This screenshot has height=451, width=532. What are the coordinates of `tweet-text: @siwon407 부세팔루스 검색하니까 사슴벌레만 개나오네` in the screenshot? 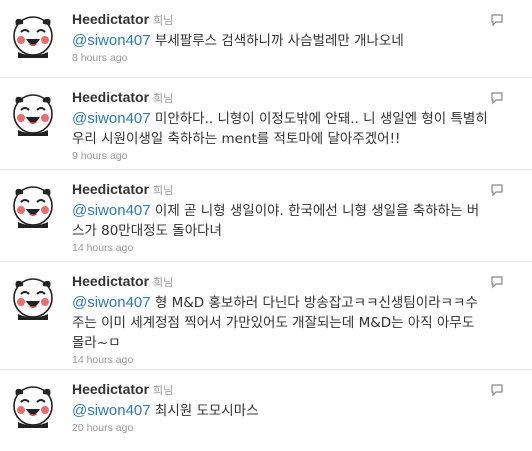 It's located at (281, 41).